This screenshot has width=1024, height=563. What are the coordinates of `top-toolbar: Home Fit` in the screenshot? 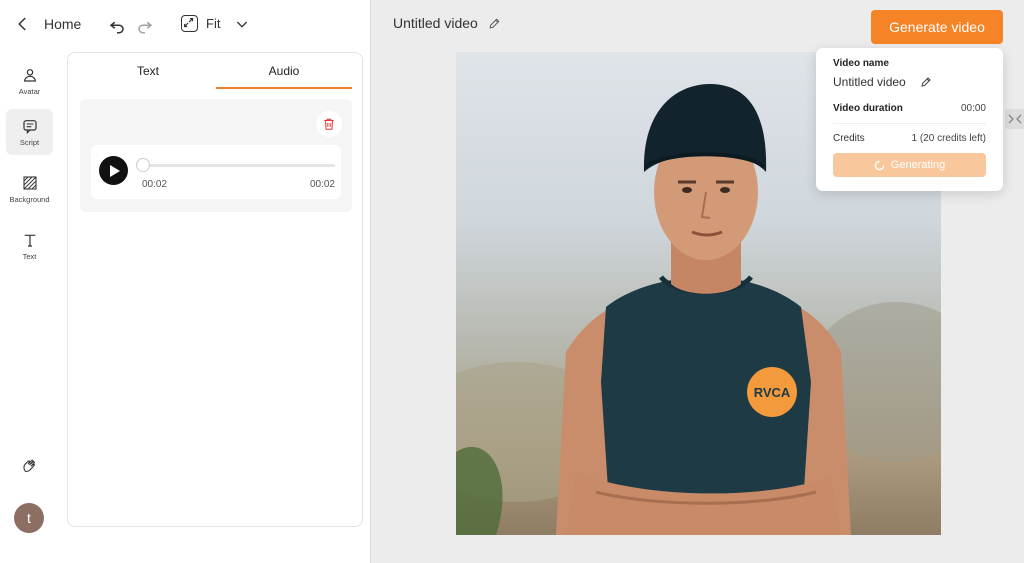 It's located at (185, 26).